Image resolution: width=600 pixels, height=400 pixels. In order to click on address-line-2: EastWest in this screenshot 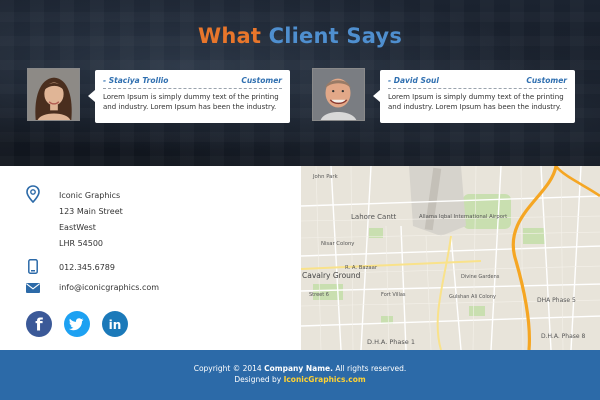, I will do `click(77, 227)`.